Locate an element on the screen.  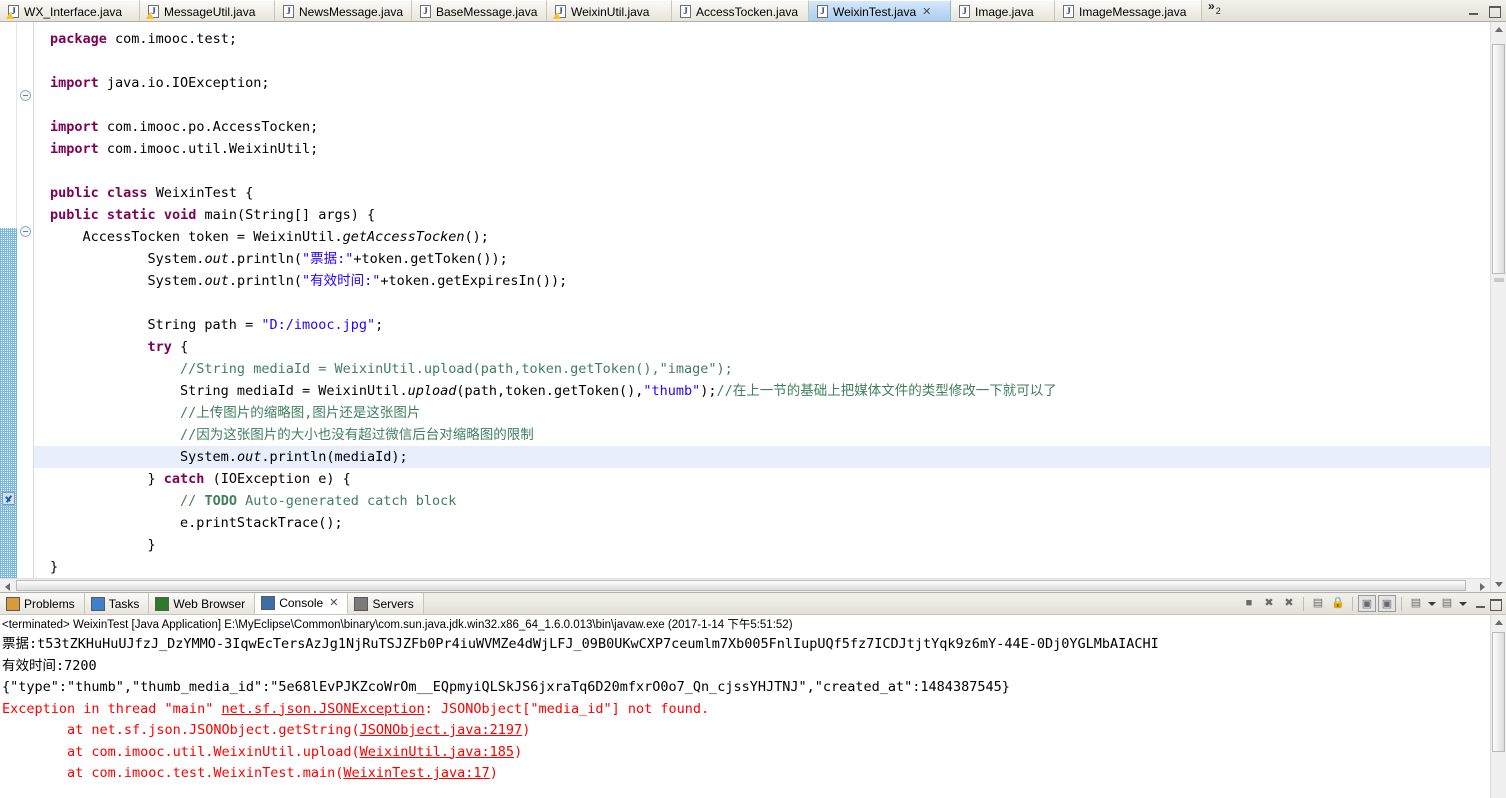
editor-tab-image-java: J Image.java is located at coordinates (1003, 10).